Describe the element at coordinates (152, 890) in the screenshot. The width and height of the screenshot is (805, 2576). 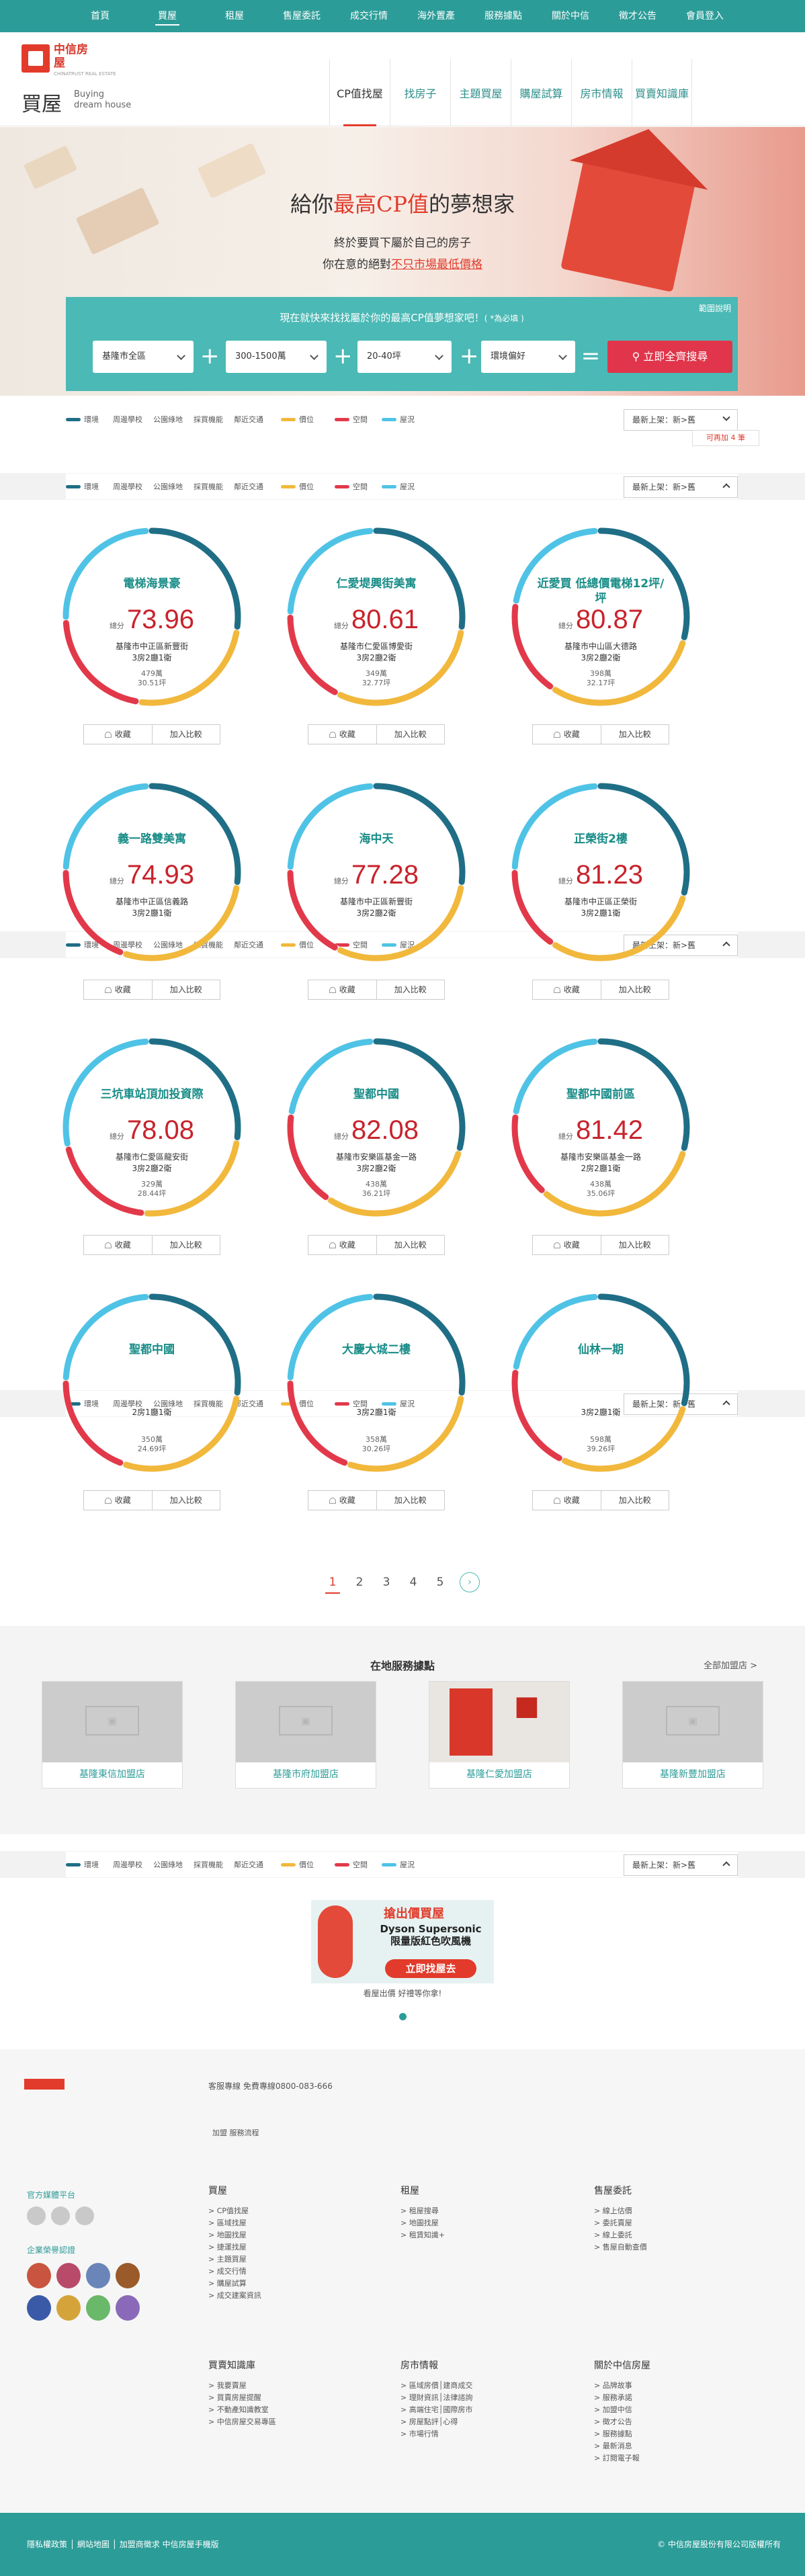
I see `property-card: 義一路雙美寓 總分 74.93 基隆市中正區信義路 3房2廳1衛 收藏 加入比較` at that location.